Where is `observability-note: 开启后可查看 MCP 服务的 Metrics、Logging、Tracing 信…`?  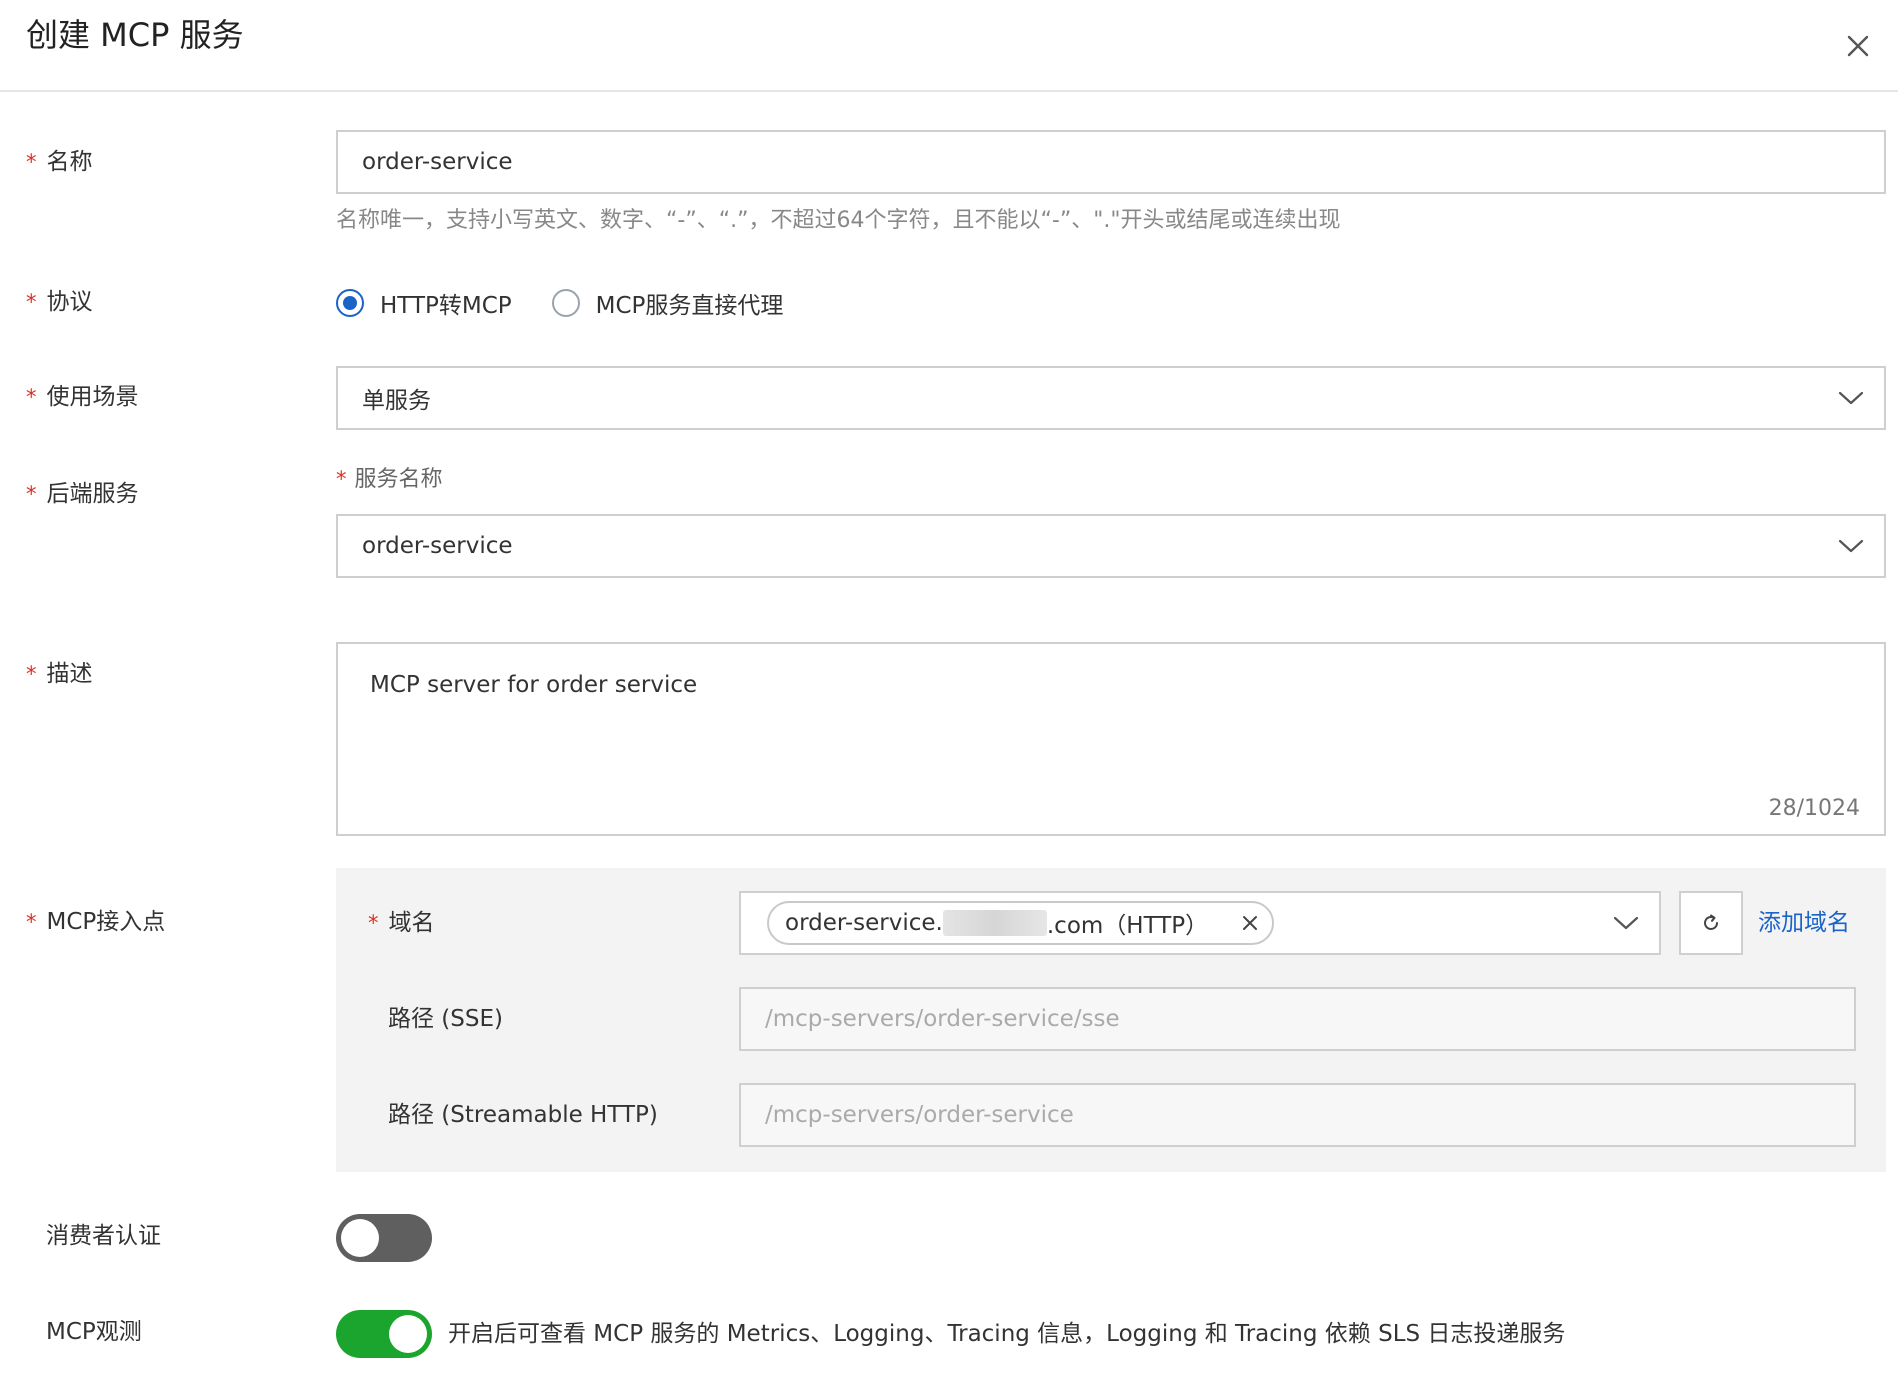 observability-note: 开启后可查看 MCP 服务的 Metrics、Logging、Tracing 信… is located at coordinates (1007, 1334).